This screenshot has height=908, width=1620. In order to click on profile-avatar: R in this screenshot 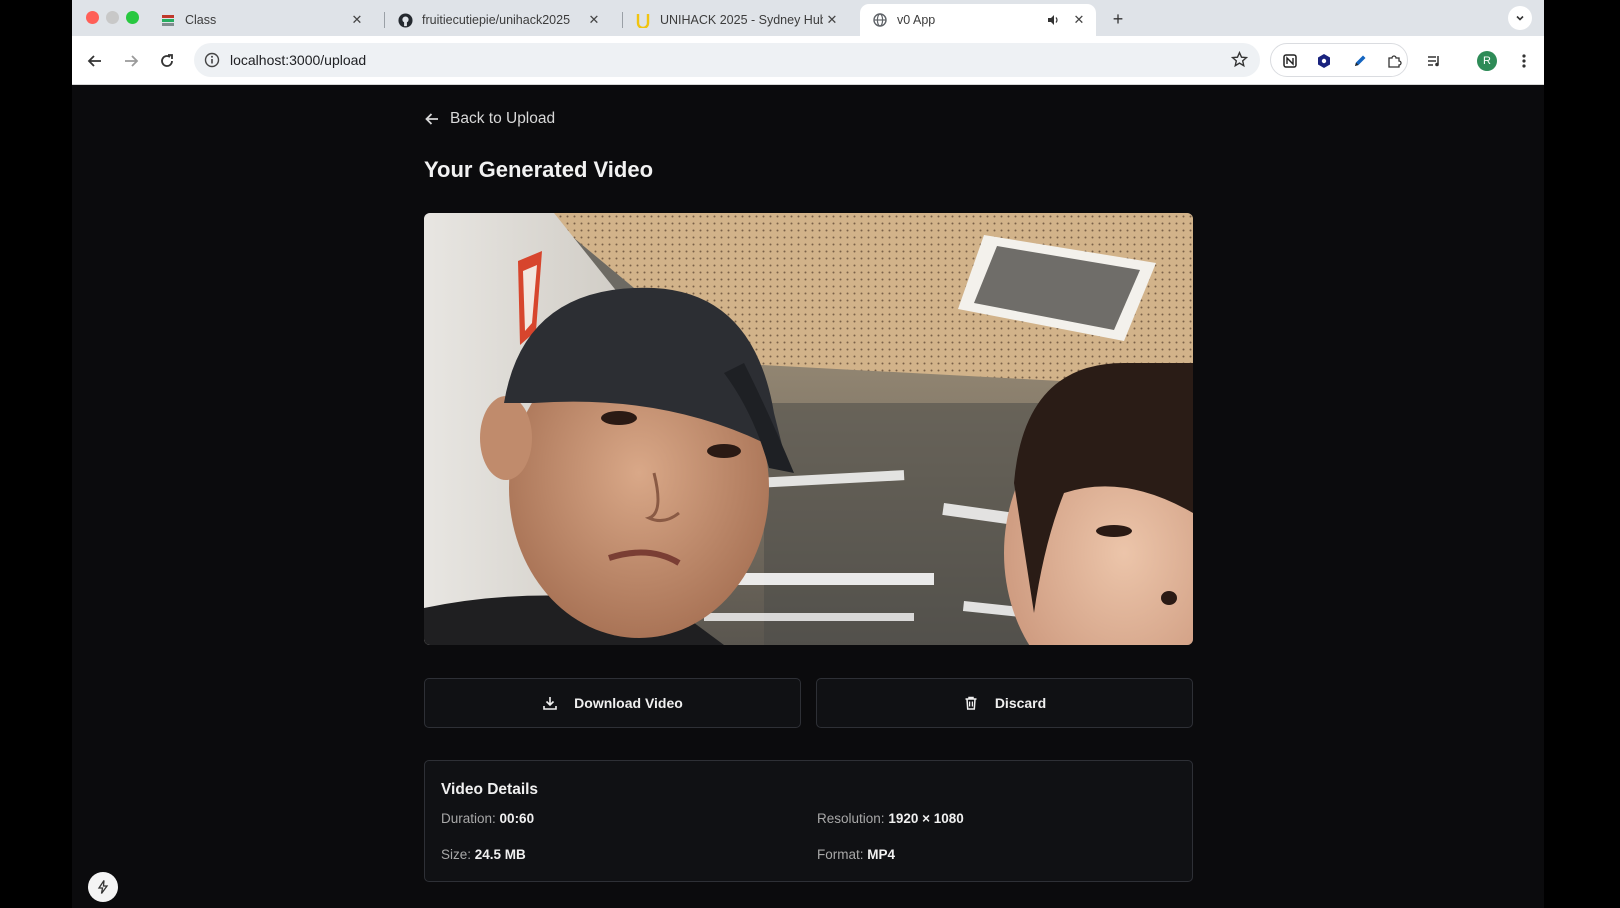, I will do `click(1487, 61)`.